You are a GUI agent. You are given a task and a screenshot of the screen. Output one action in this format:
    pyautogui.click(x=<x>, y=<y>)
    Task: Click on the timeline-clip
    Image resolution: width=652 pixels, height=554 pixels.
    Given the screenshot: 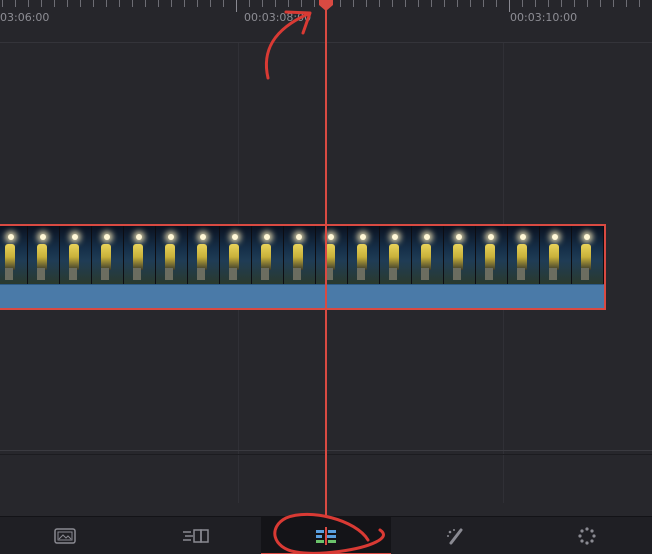 What is the action you would take?
    pyautogui.click(x=303, y=267)
    